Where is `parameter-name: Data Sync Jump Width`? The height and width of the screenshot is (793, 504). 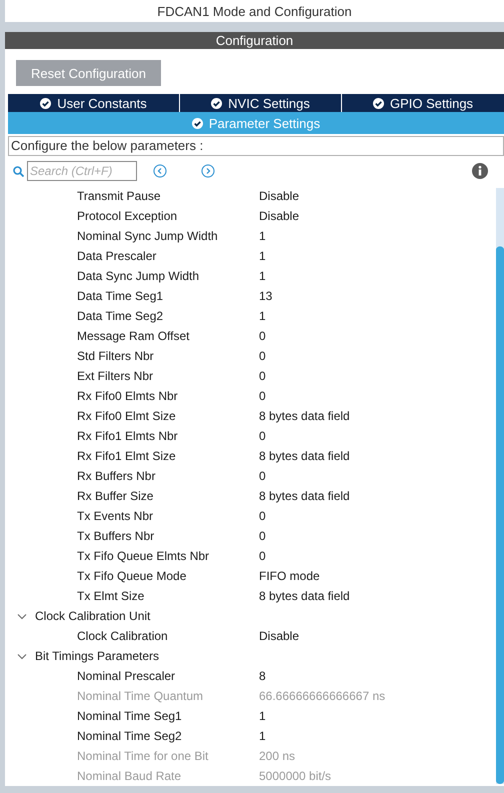
parameter-name: Data Sync Jump Width is located at coordinates (138, 276).